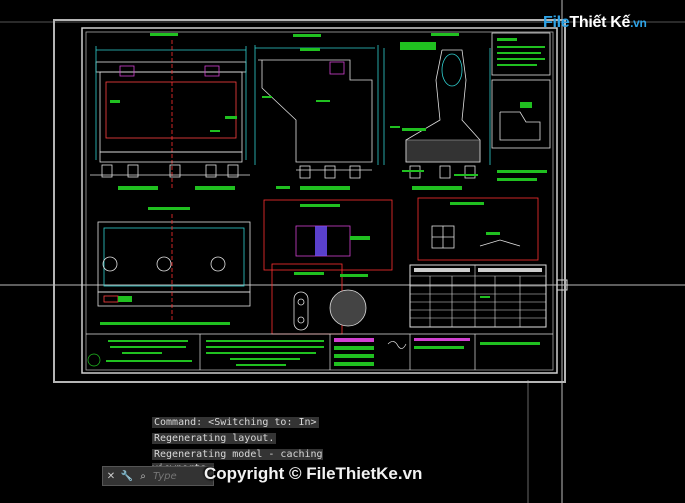  What do you see at coordinates (143, 476) in the screenshot?
I see `search-icon: ⌕` at bounding box center [143, 476].